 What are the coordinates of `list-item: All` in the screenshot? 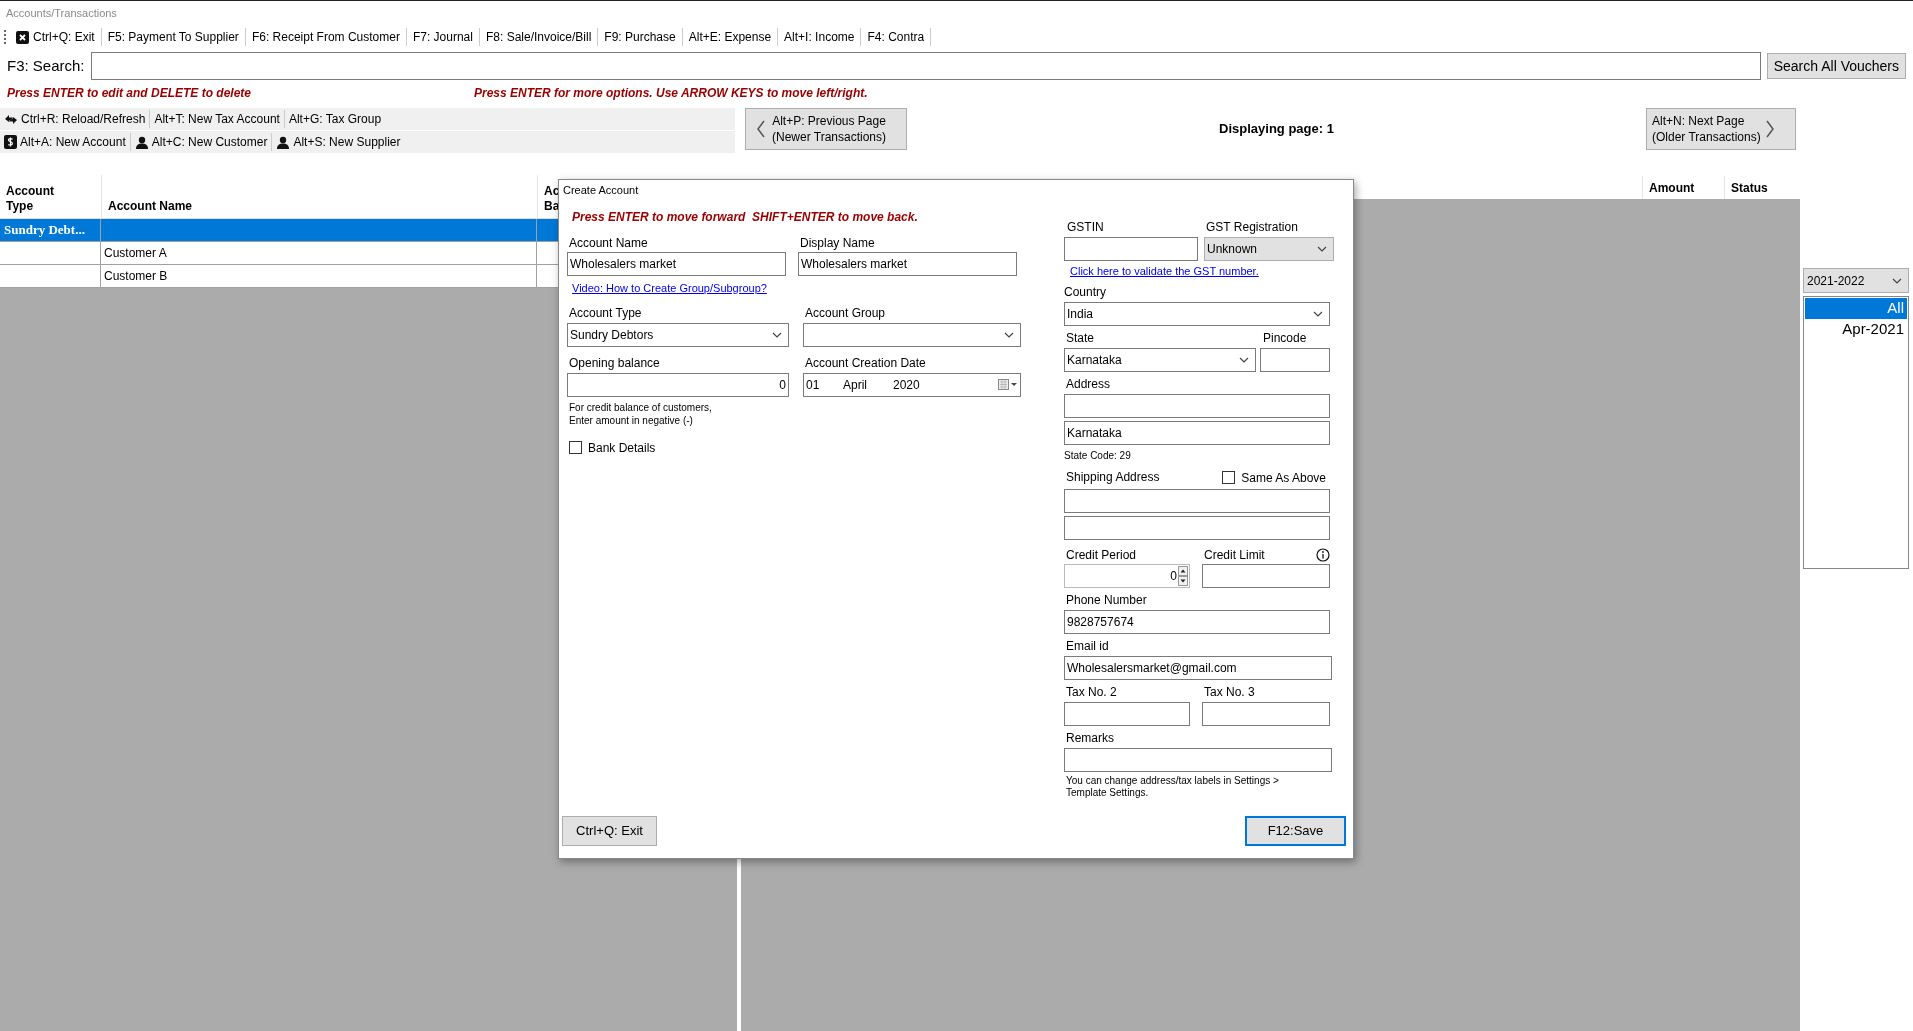 It's located at (1856, 308).